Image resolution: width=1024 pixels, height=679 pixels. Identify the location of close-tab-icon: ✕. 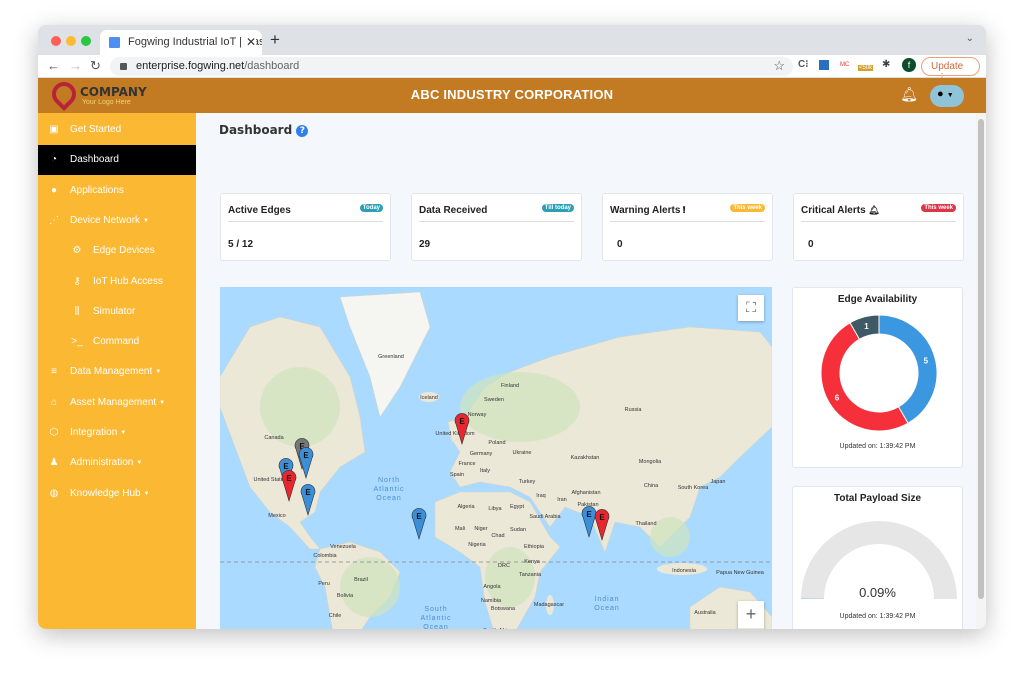
(249, 42).